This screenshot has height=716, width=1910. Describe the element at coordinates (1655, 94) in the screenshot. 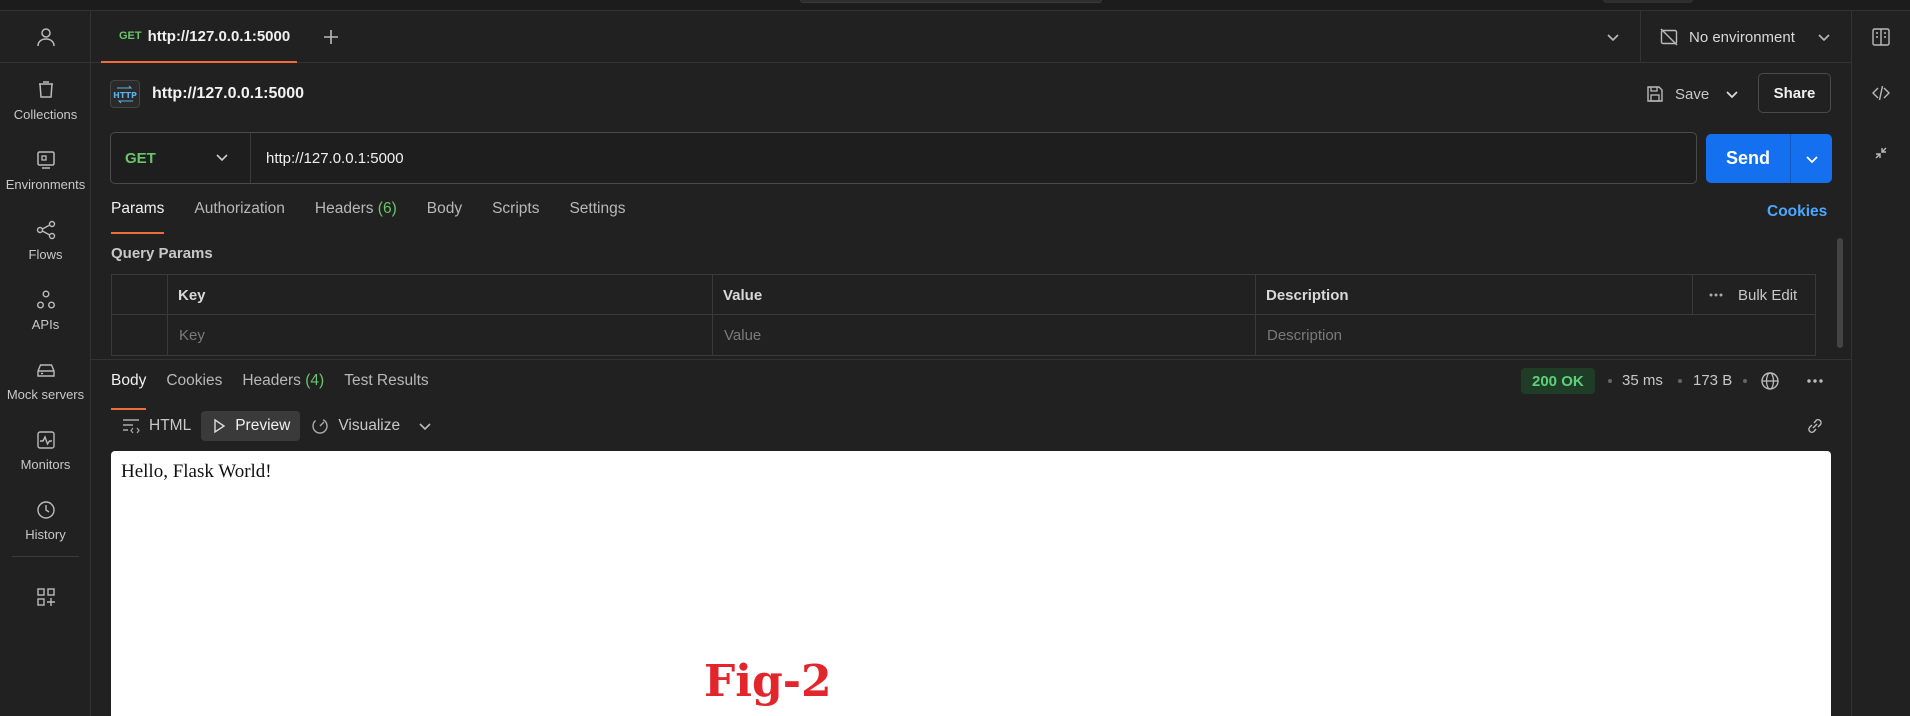

I see `save-icon` at that location.